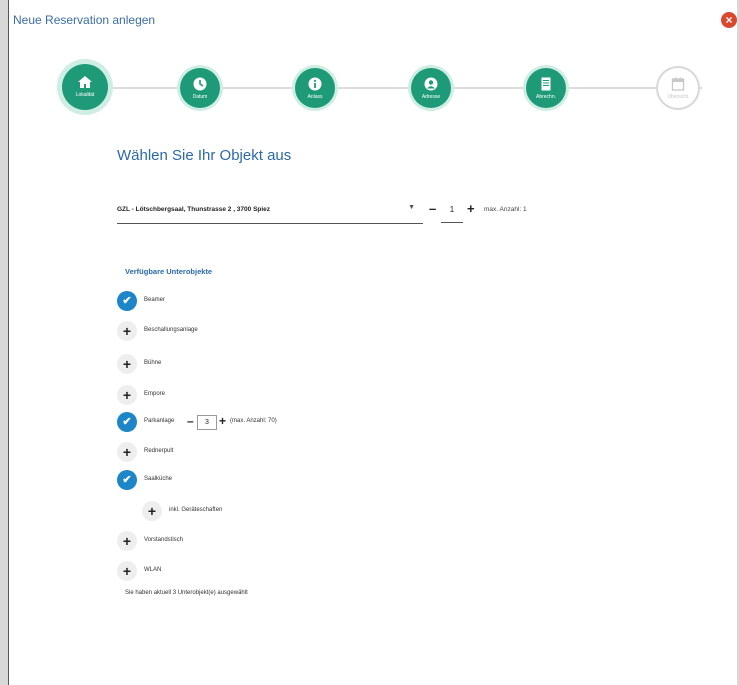  I want to click on chevron-down-icon: ▼, so click(411, 207).